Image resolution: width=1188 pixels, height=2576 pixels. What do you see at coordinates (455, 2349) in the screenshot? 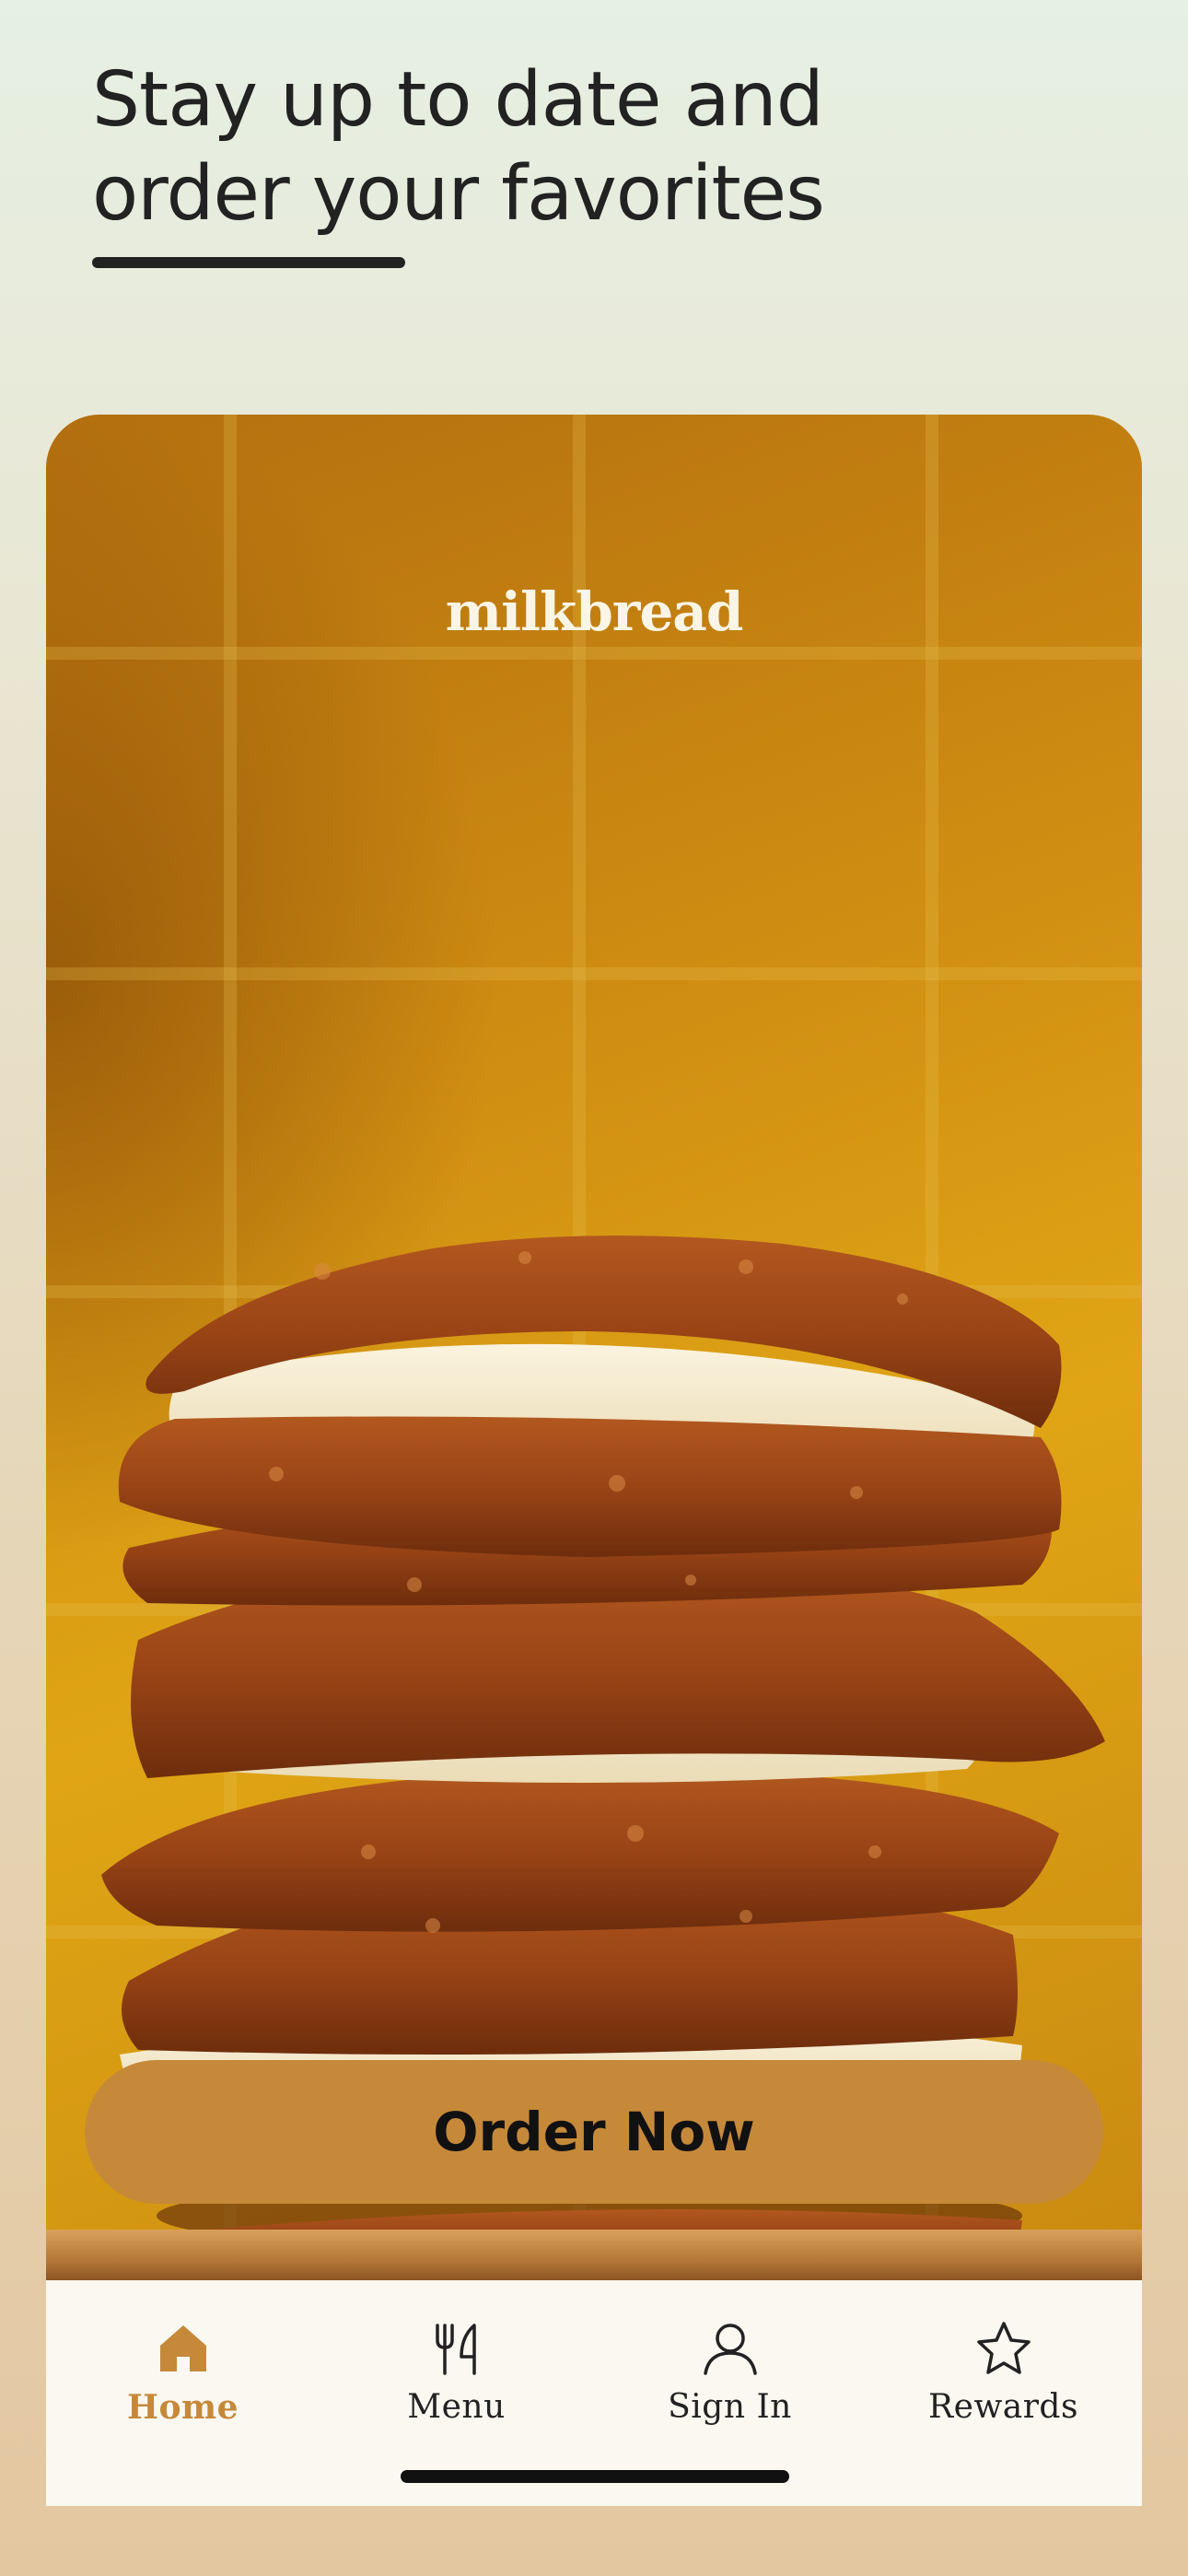
I see `fork-knife-icon` at bounding box center [455, 2349].